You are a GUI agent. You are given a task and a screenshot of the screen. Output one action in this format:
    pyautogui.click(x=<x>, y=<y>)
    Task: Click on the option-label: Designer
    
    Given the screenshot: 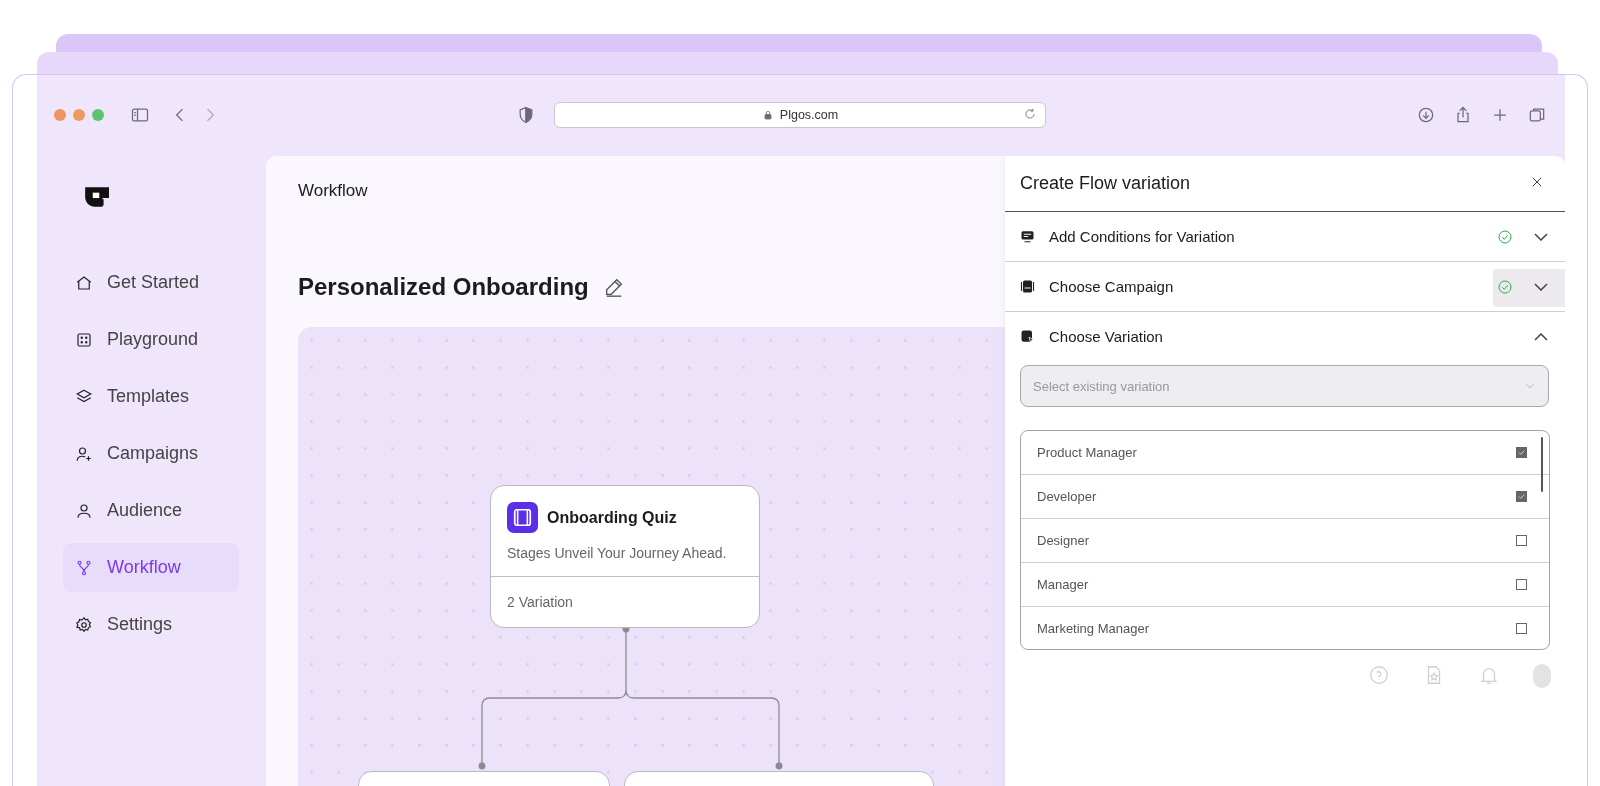 What is the action you would take?
    pyautogui.click(x=1063, y=540)
    